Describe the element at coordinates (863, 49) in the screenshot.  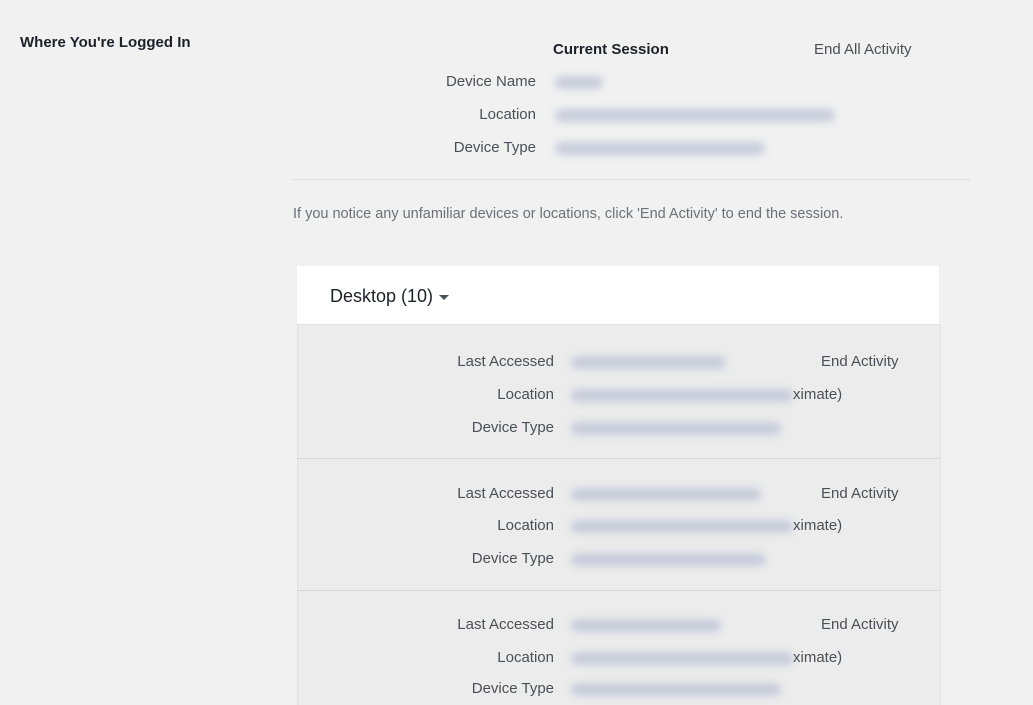
I see `end-all-activity-link: End All Activity` at that location.